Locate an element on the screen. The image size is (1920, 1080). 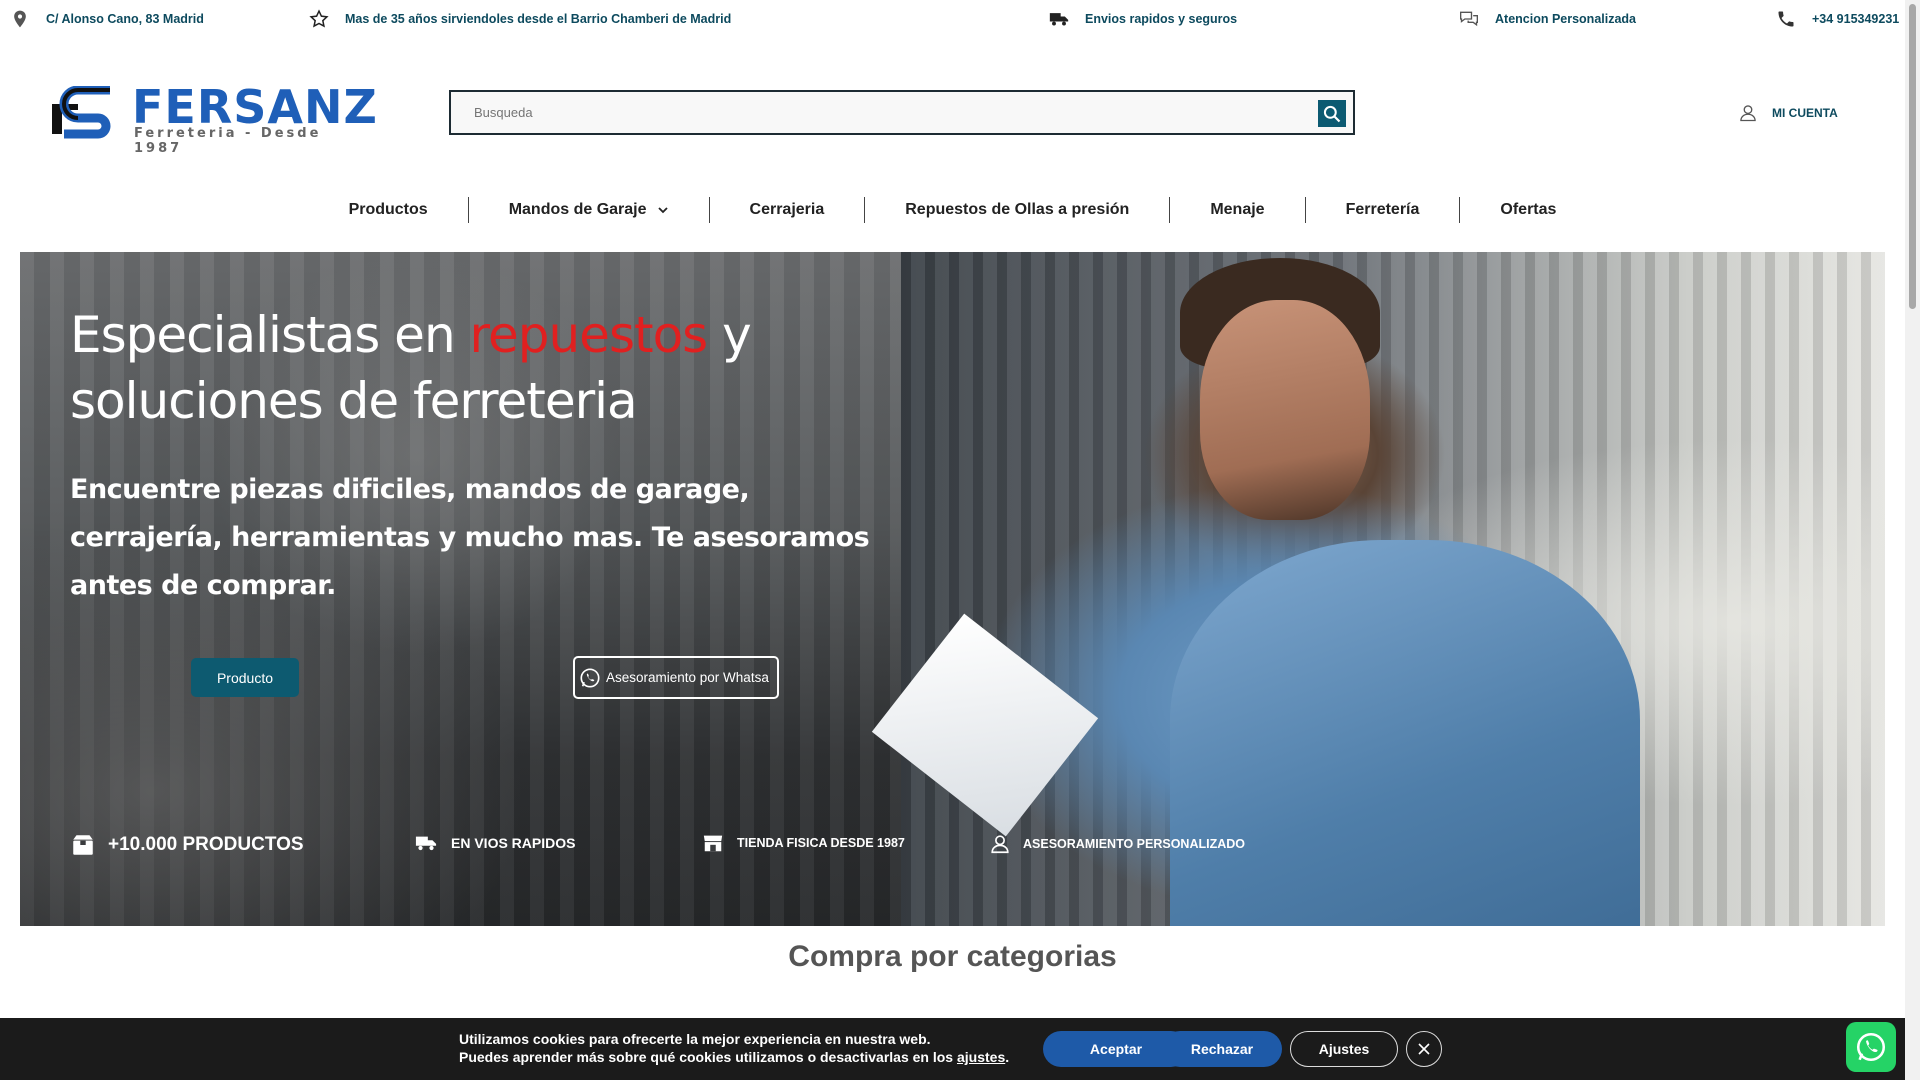
hero-photo-paper is located at coordinates (985, 725).